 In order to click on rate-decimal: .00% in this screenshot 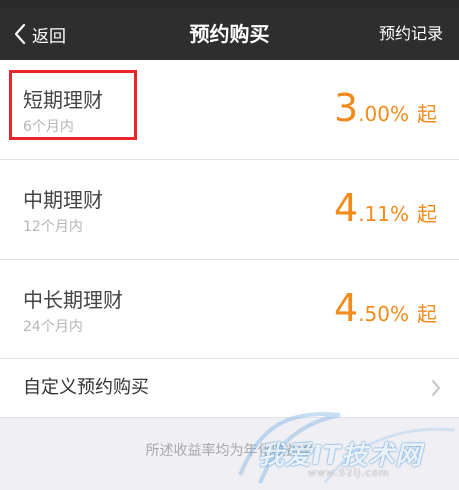, I will do `click(383, 114)`.